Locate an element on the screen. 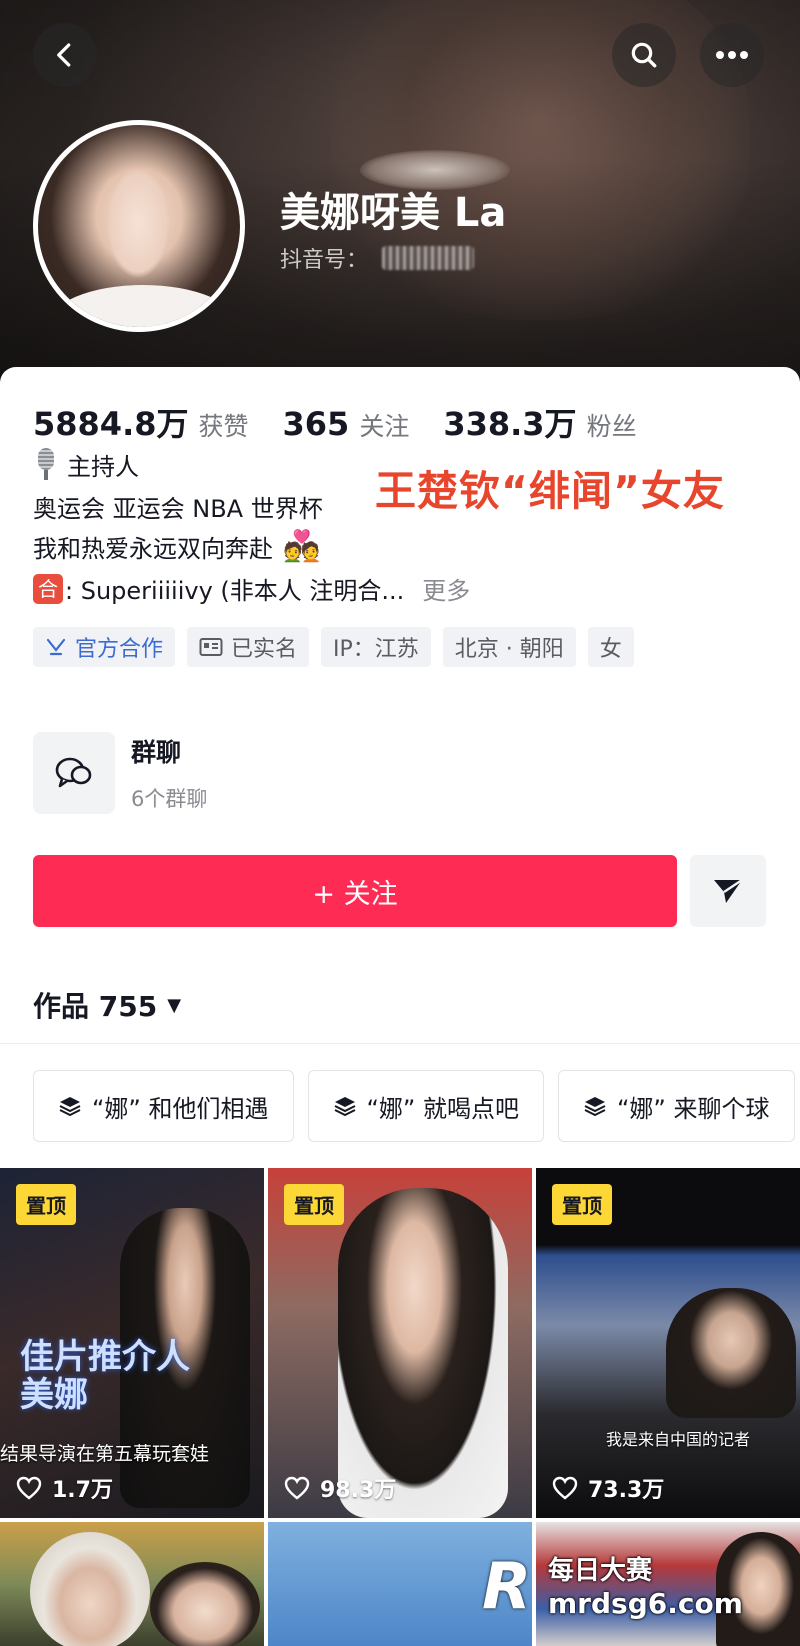 The image size is (800, 1646). bio-line: 奥运会 亚运会 NBA 世界杯 is located at coordinates (178, 509).